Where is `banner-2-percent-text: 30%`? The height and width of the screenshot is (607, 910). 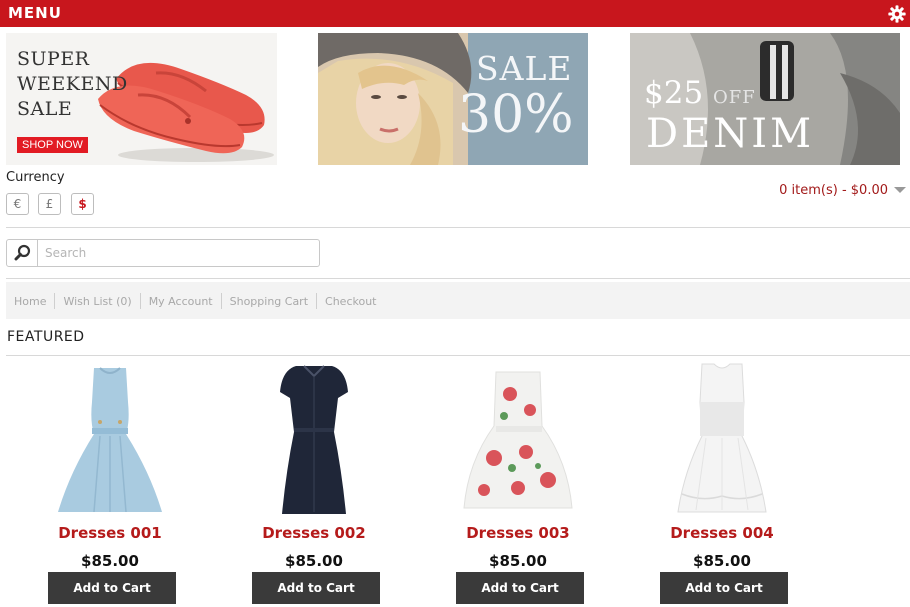
banner-2-percent-text: 30% is located at coordinates (516, 115).